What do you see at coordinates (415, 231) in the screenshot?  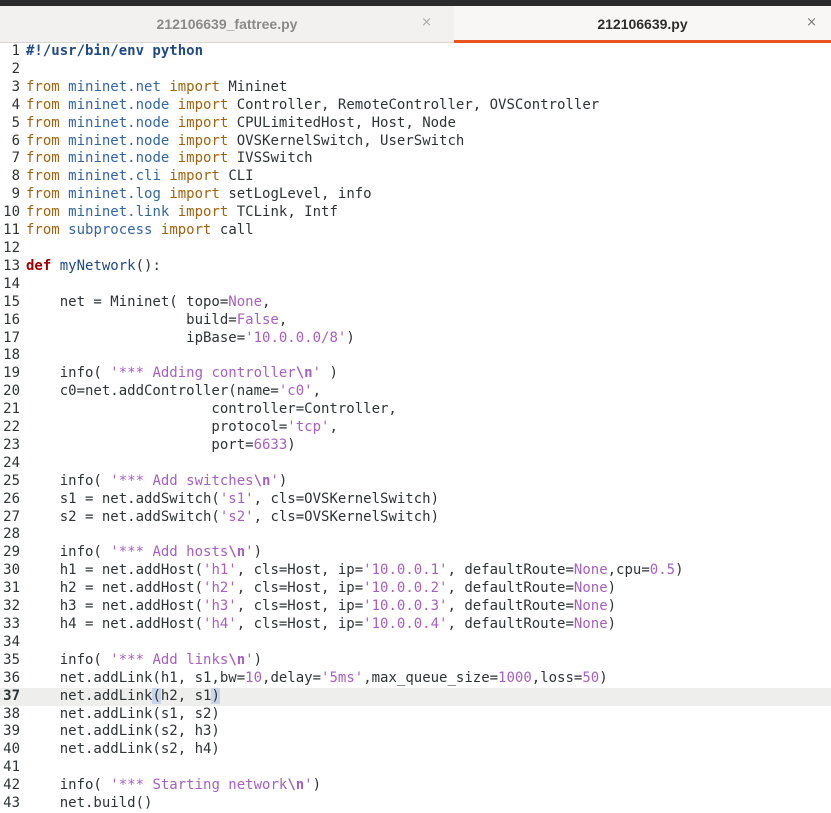 I see `code-line: 11 from subprocess import call` at bounding box center [415, 231].